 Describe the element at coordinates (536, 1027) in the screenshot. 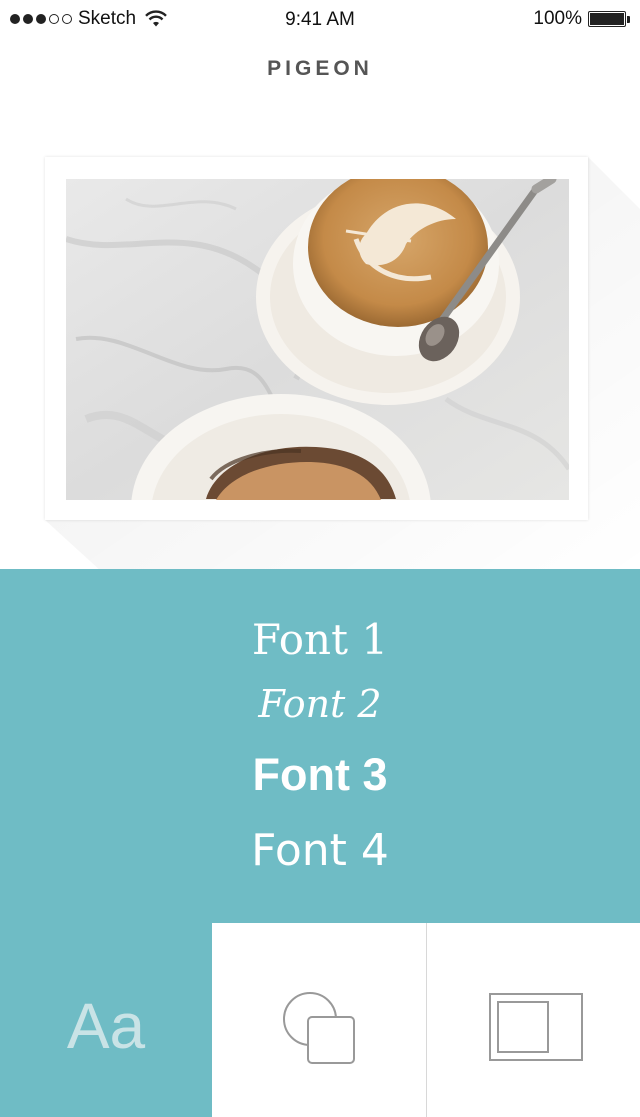

I see `frame-icon` at that location.